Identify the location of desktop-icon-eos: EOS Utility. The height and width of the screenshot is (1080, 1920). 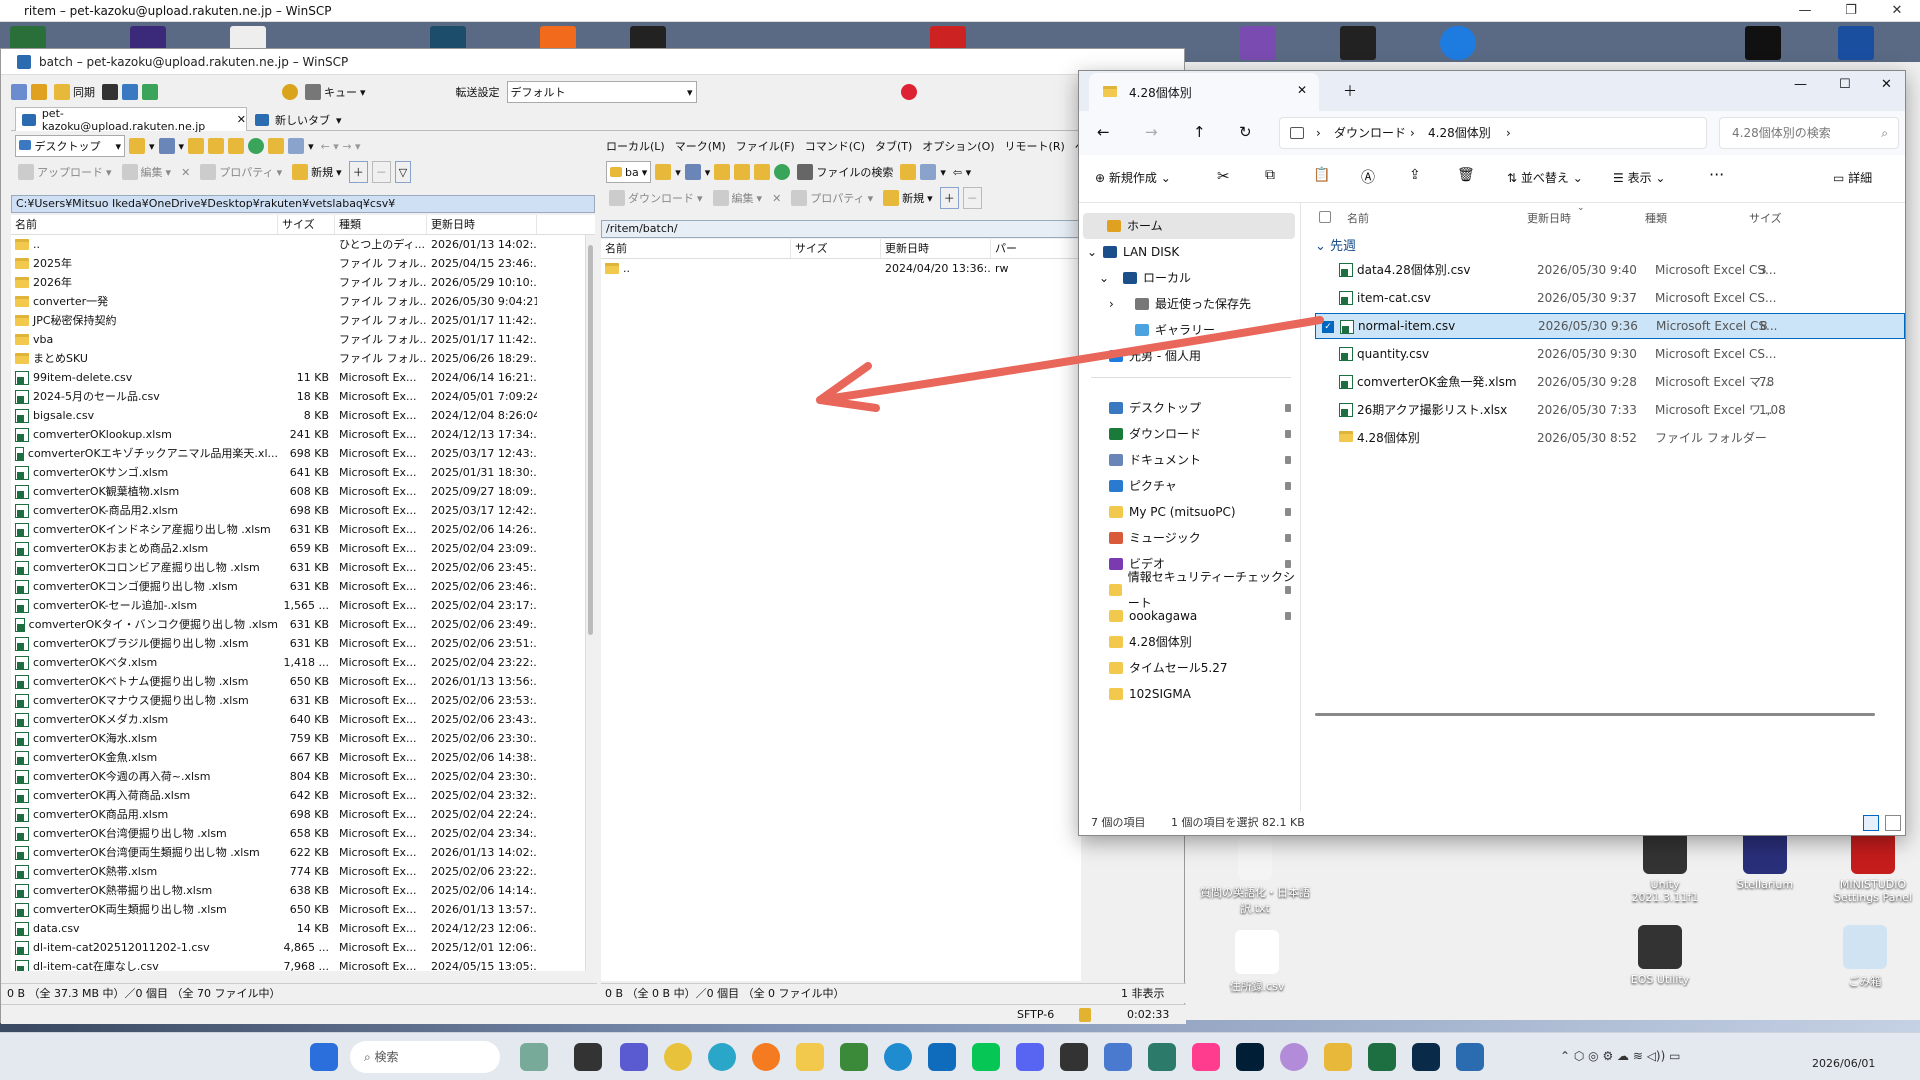
(1660, 955).